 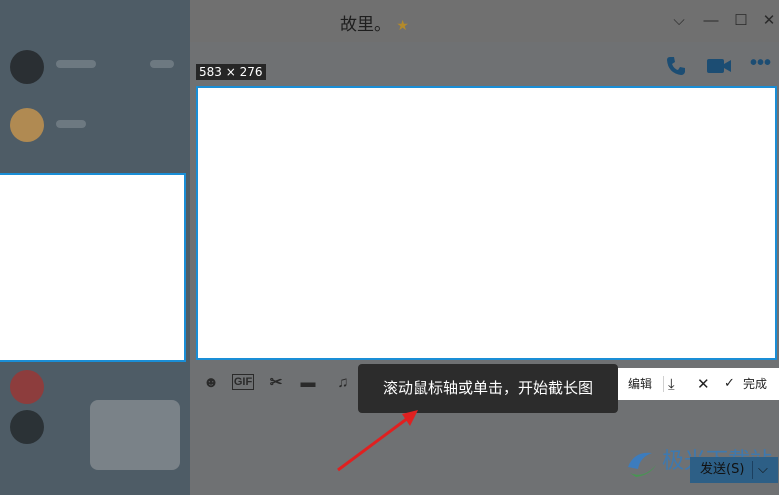 I want to click on download-icon: ⤓, so click(x=671, y=384).